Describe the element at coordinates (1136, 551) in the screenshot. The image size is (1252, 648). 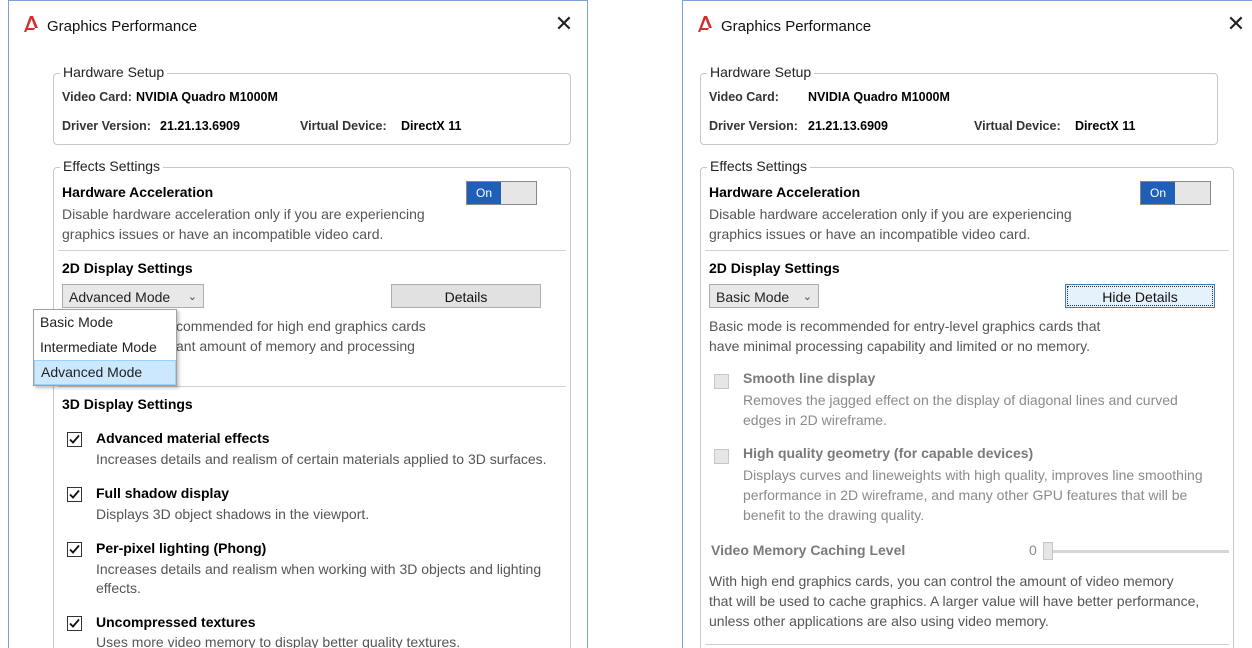
I see `video-memory-caching-slider-track` at that location.